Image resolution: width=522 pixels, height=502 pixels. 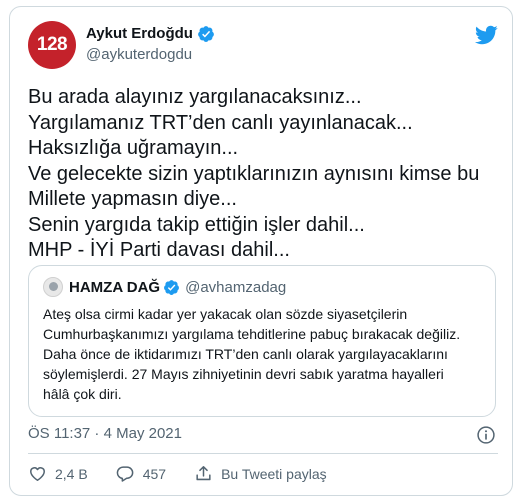 What do you see at coordinates (124, 474) in the screenshot?
I see `reply-icon` at bounding box center [124, 474].